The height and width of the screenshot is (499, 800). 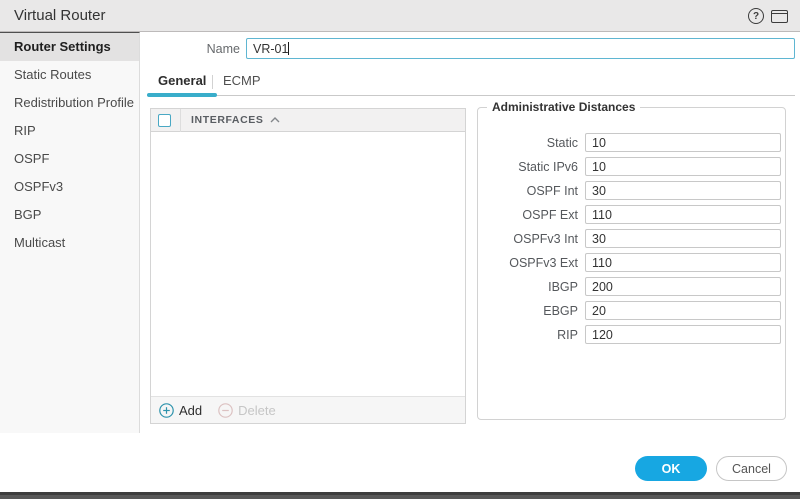 I want to click on dialog-titlebar: Virtual Router ?, so click(x=400, y=16).